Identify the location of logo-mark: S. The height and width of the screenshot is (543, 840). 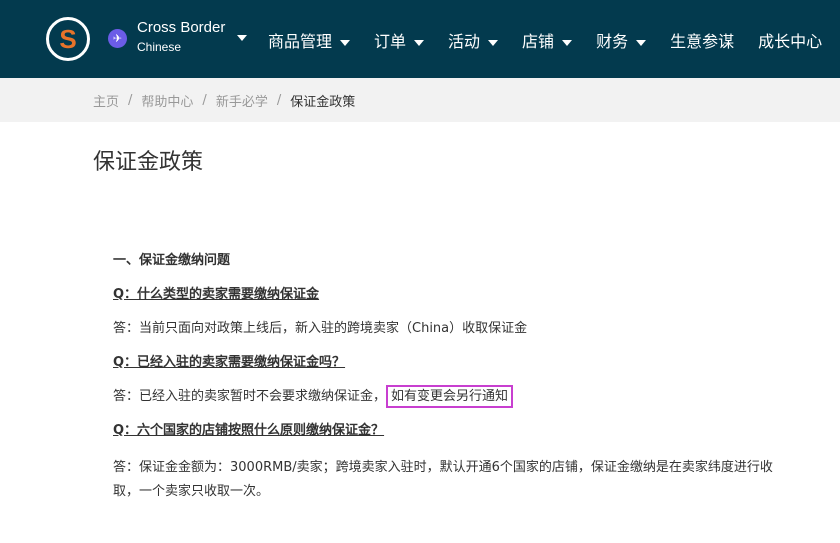
(68, 38).